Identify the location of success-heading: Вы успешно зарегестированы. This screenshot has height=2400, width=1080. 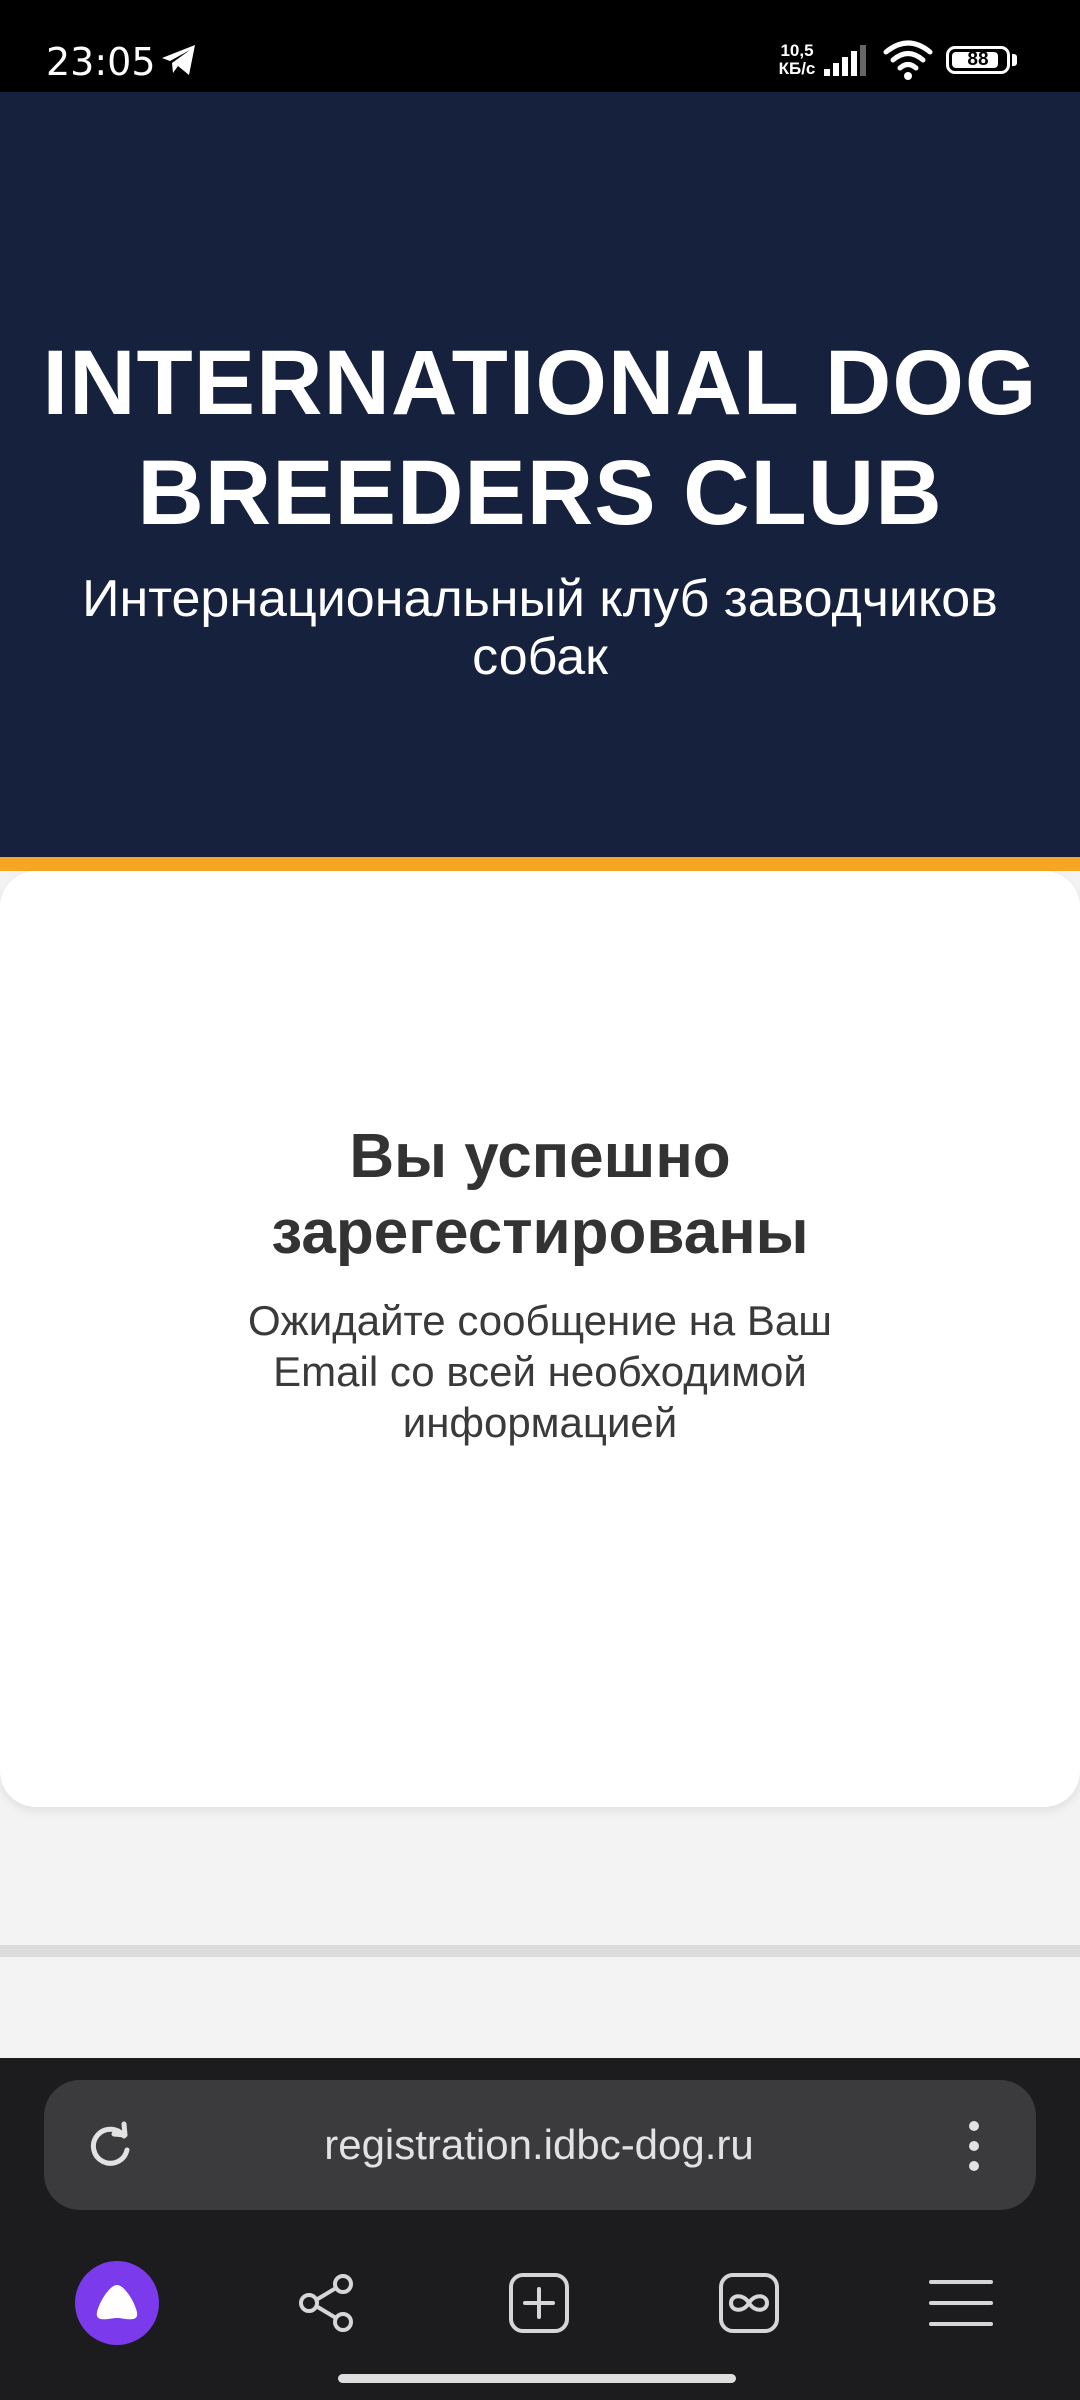
(540, 1194).